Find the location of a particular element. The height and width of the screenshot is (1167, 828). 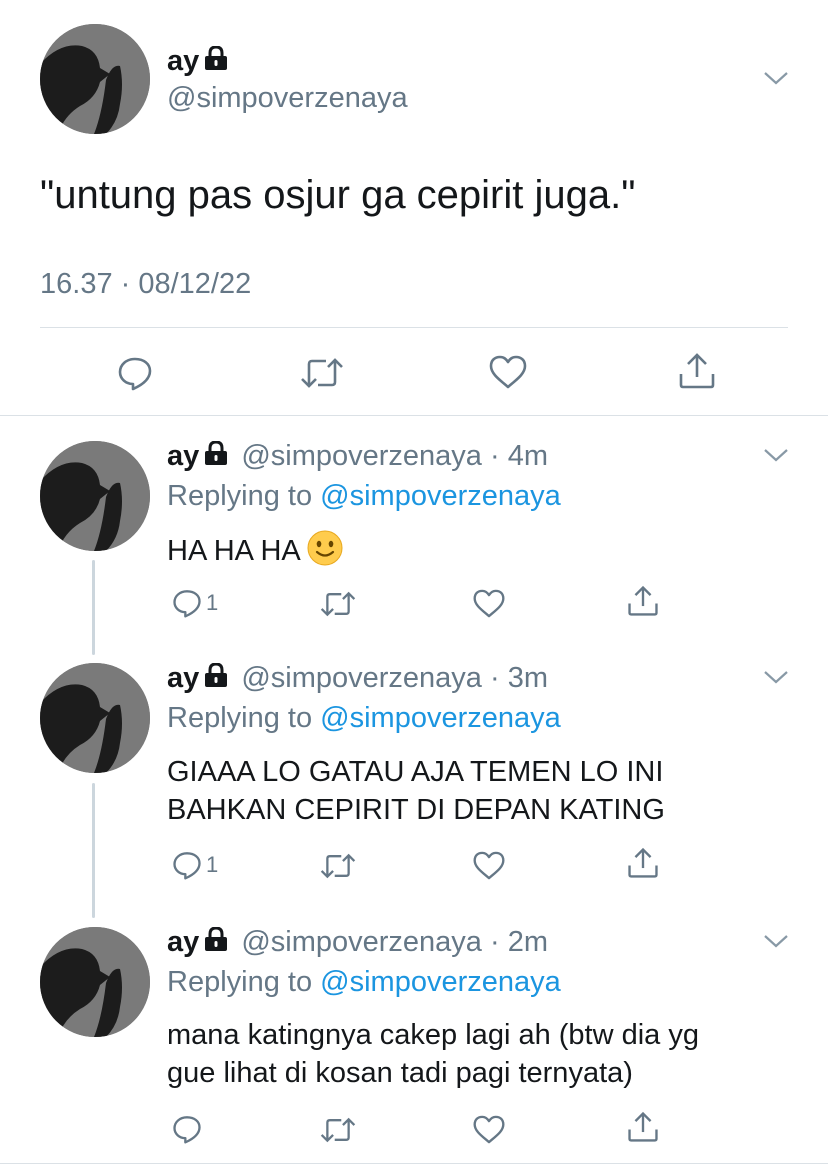

reply-text: HA HA HA is located at coordinates (487, 553).